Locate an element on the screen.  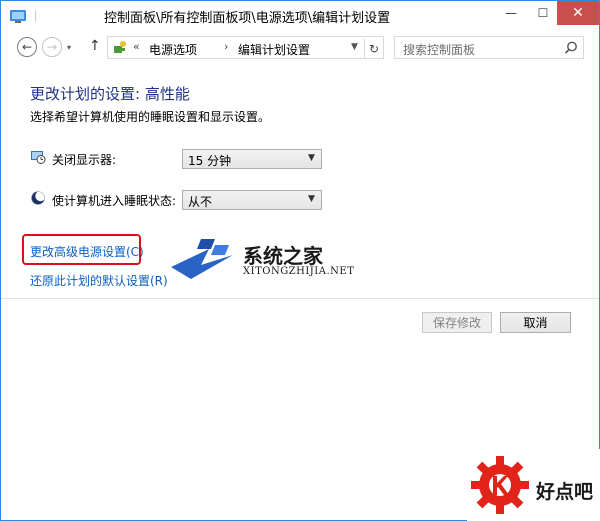
maximize-button: ☐ is located at coordinates (543, 13).